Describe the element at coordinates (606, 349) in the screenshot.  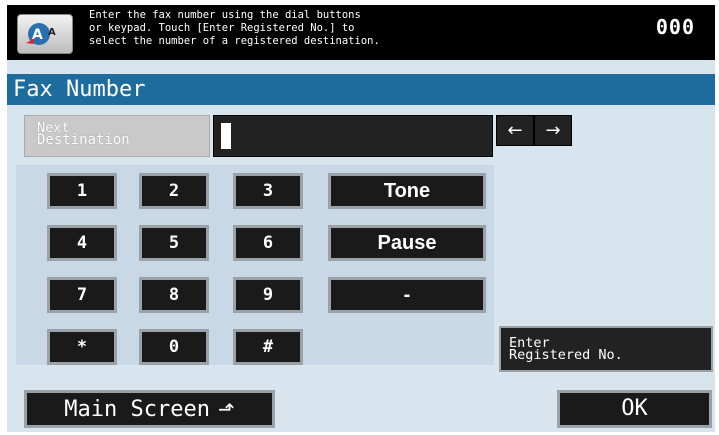
I see `enter-registered-no-button: Enter Registered No.` at that location.